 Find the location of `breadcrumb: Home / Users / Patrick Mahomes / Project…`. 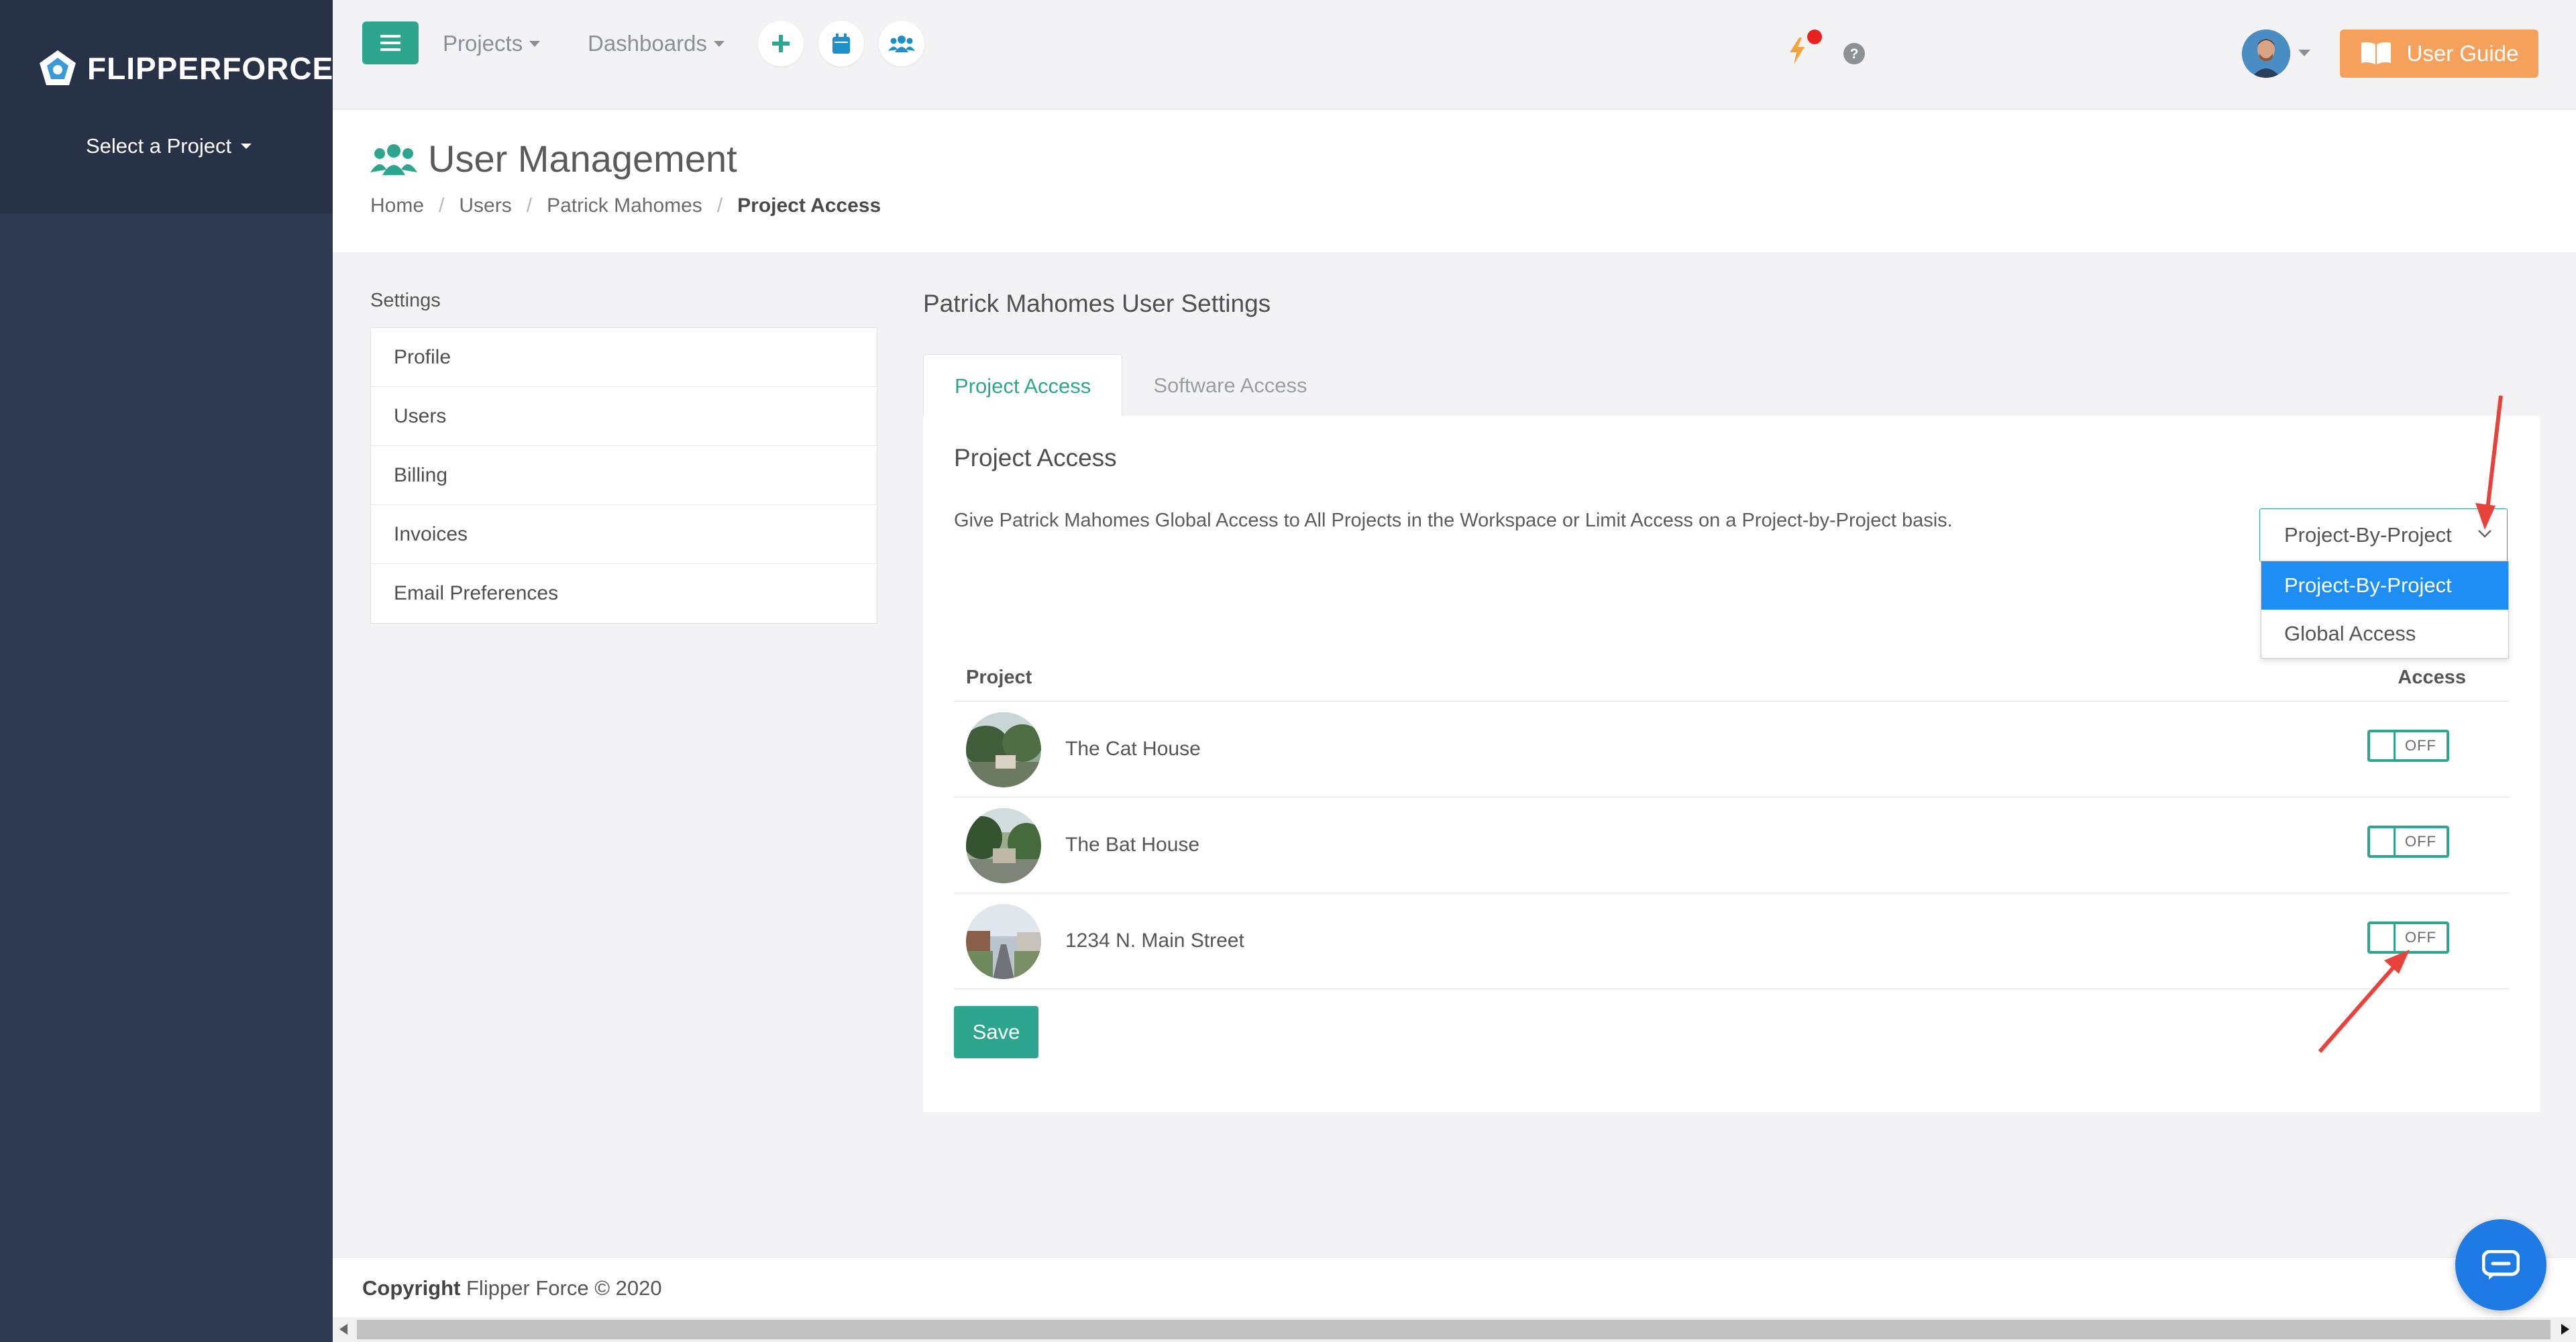

breadcrumb: Home / Users / Patrick Mahomes / Project… is located at coordinates (625, 206).